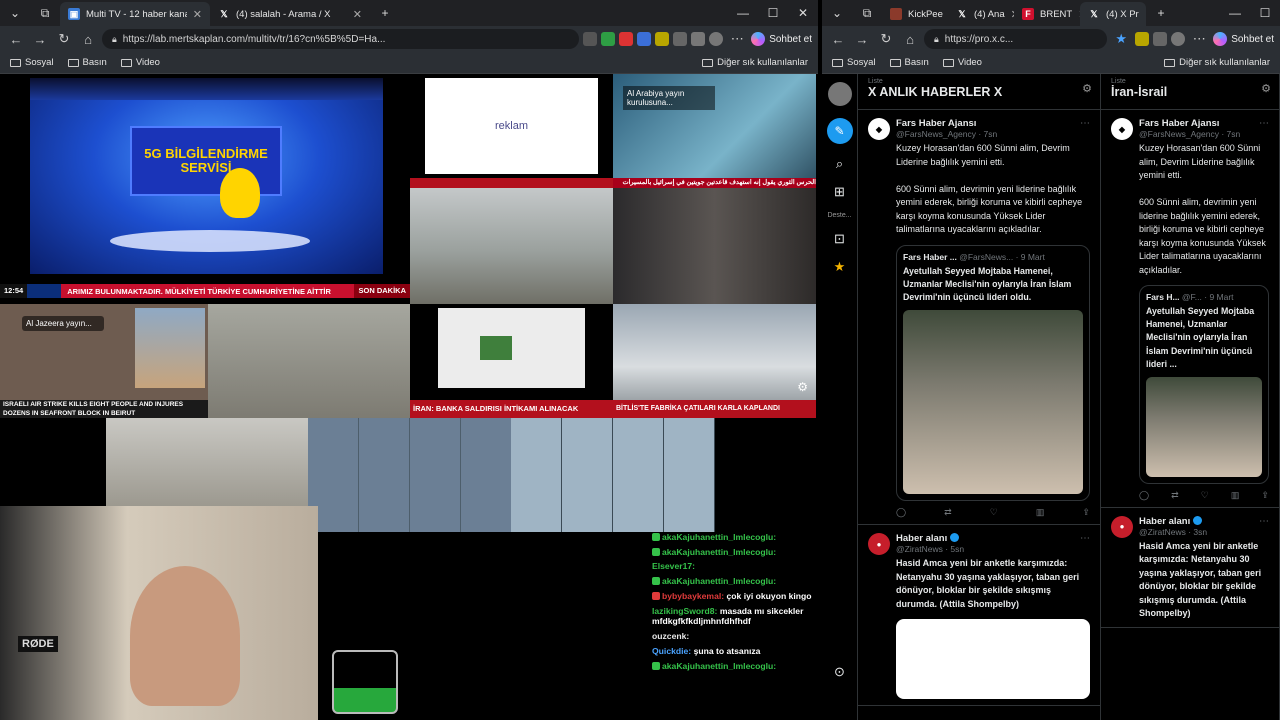 This screenshot has width=1280, height=720. Describe the element at coordinates (839, 164) in the screenshot. I see `search-icon: ⌕` at that location.